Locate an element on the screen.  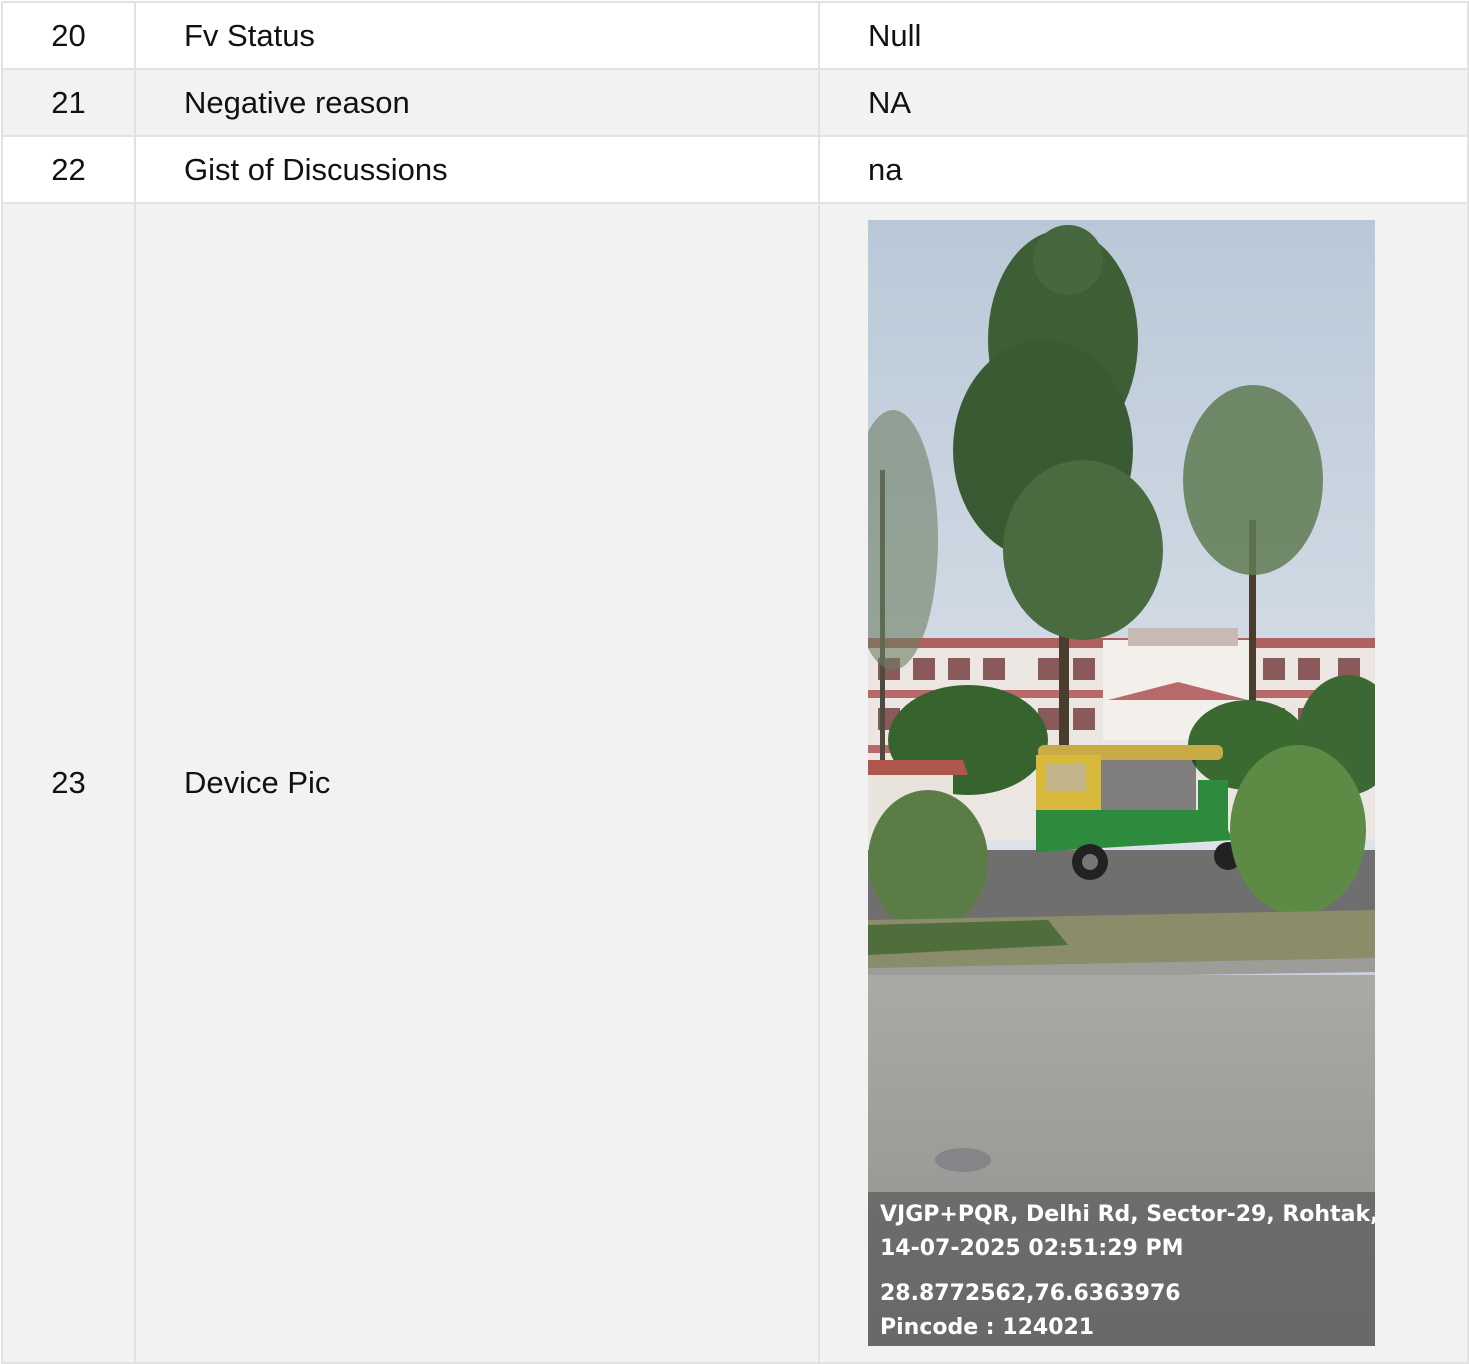
row-number: 22 is located at coordinates (68, 169).